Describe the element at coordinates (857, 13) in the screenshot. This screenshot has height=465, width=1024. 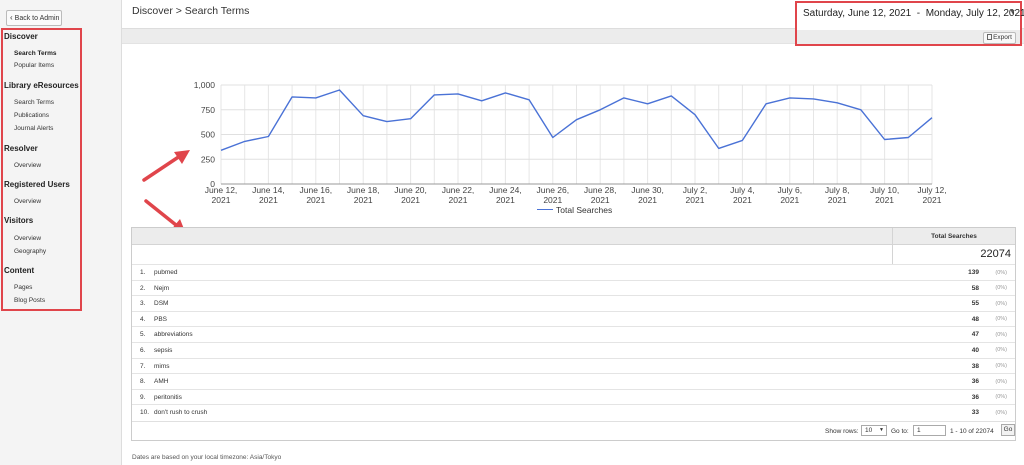
I see `date-start: Saturday, June 12, 2021` at that location.